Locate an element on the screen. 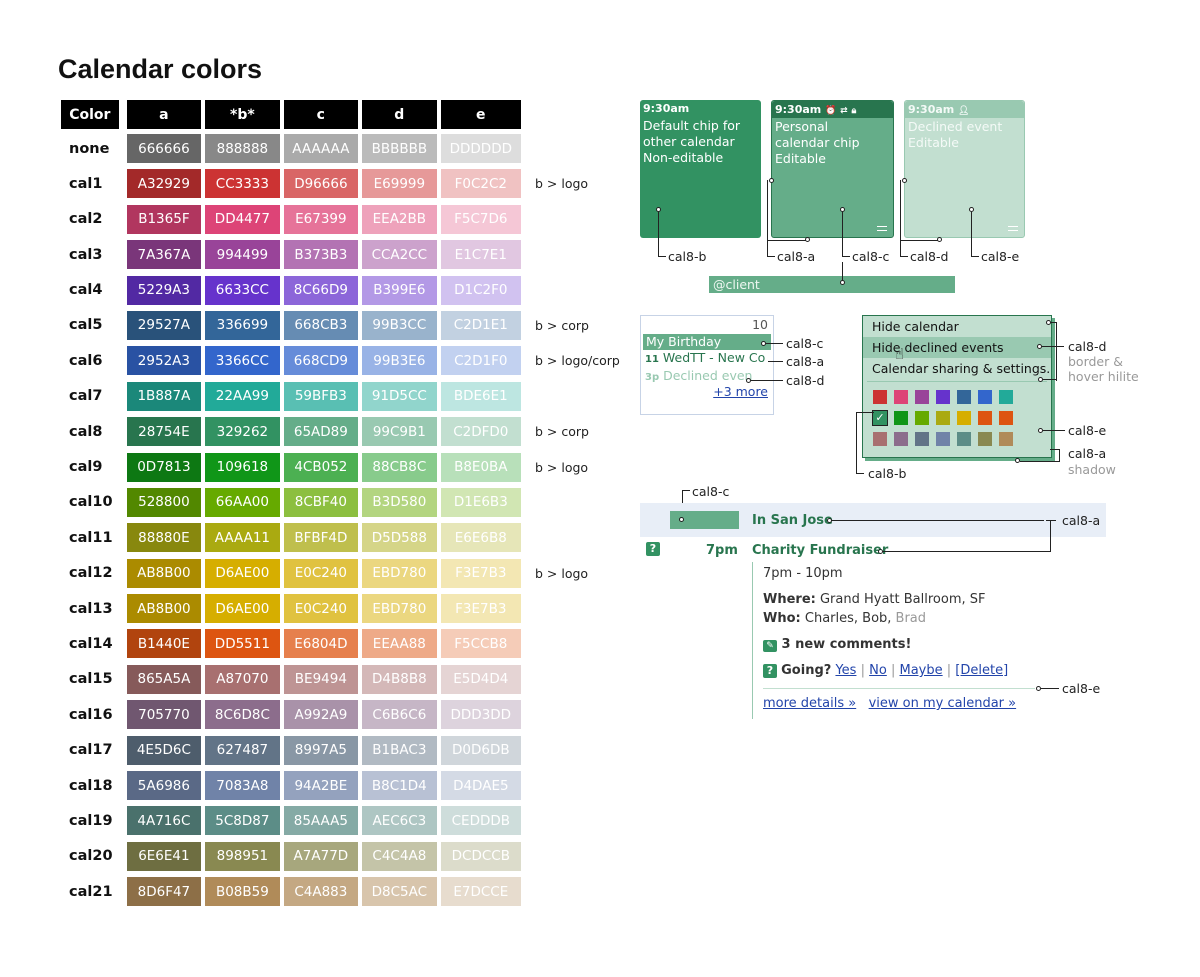  rsvp-yes-link: Yes is located at coordinates (845, 670).